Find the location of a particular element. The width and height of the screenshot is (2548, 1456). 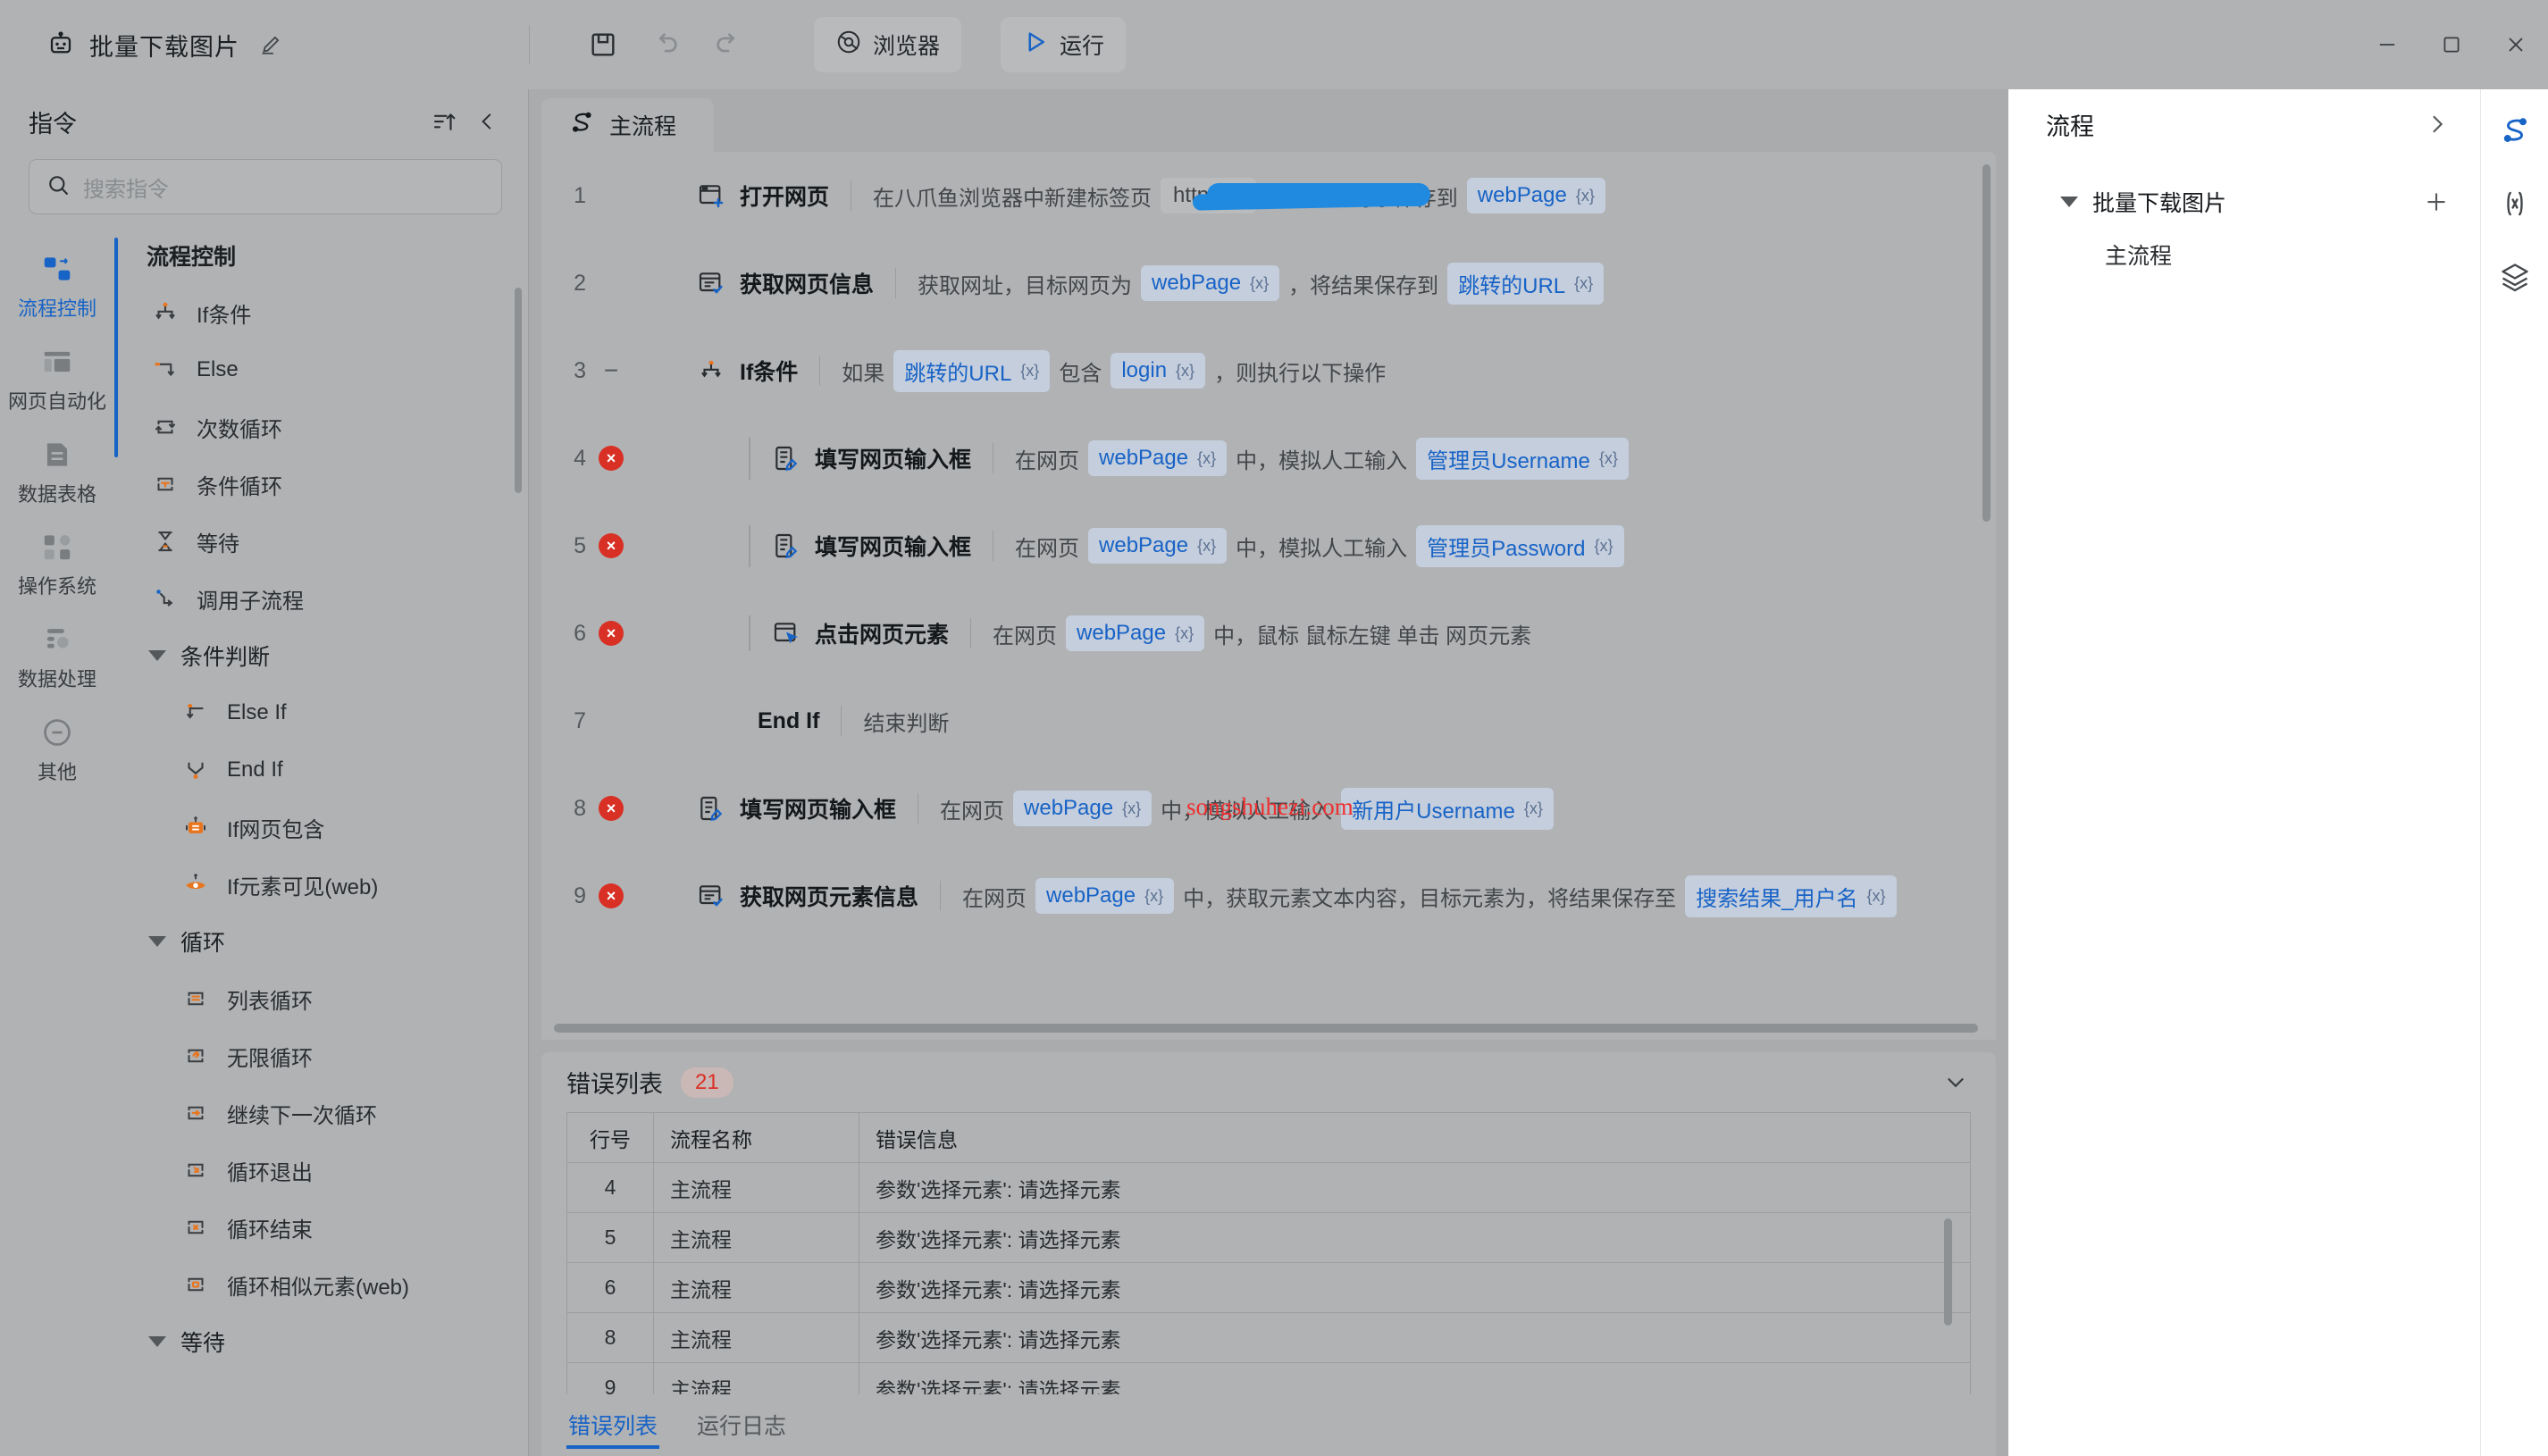

step-row: 7 End If 结束判断 is located at coordinates (1268, 721).